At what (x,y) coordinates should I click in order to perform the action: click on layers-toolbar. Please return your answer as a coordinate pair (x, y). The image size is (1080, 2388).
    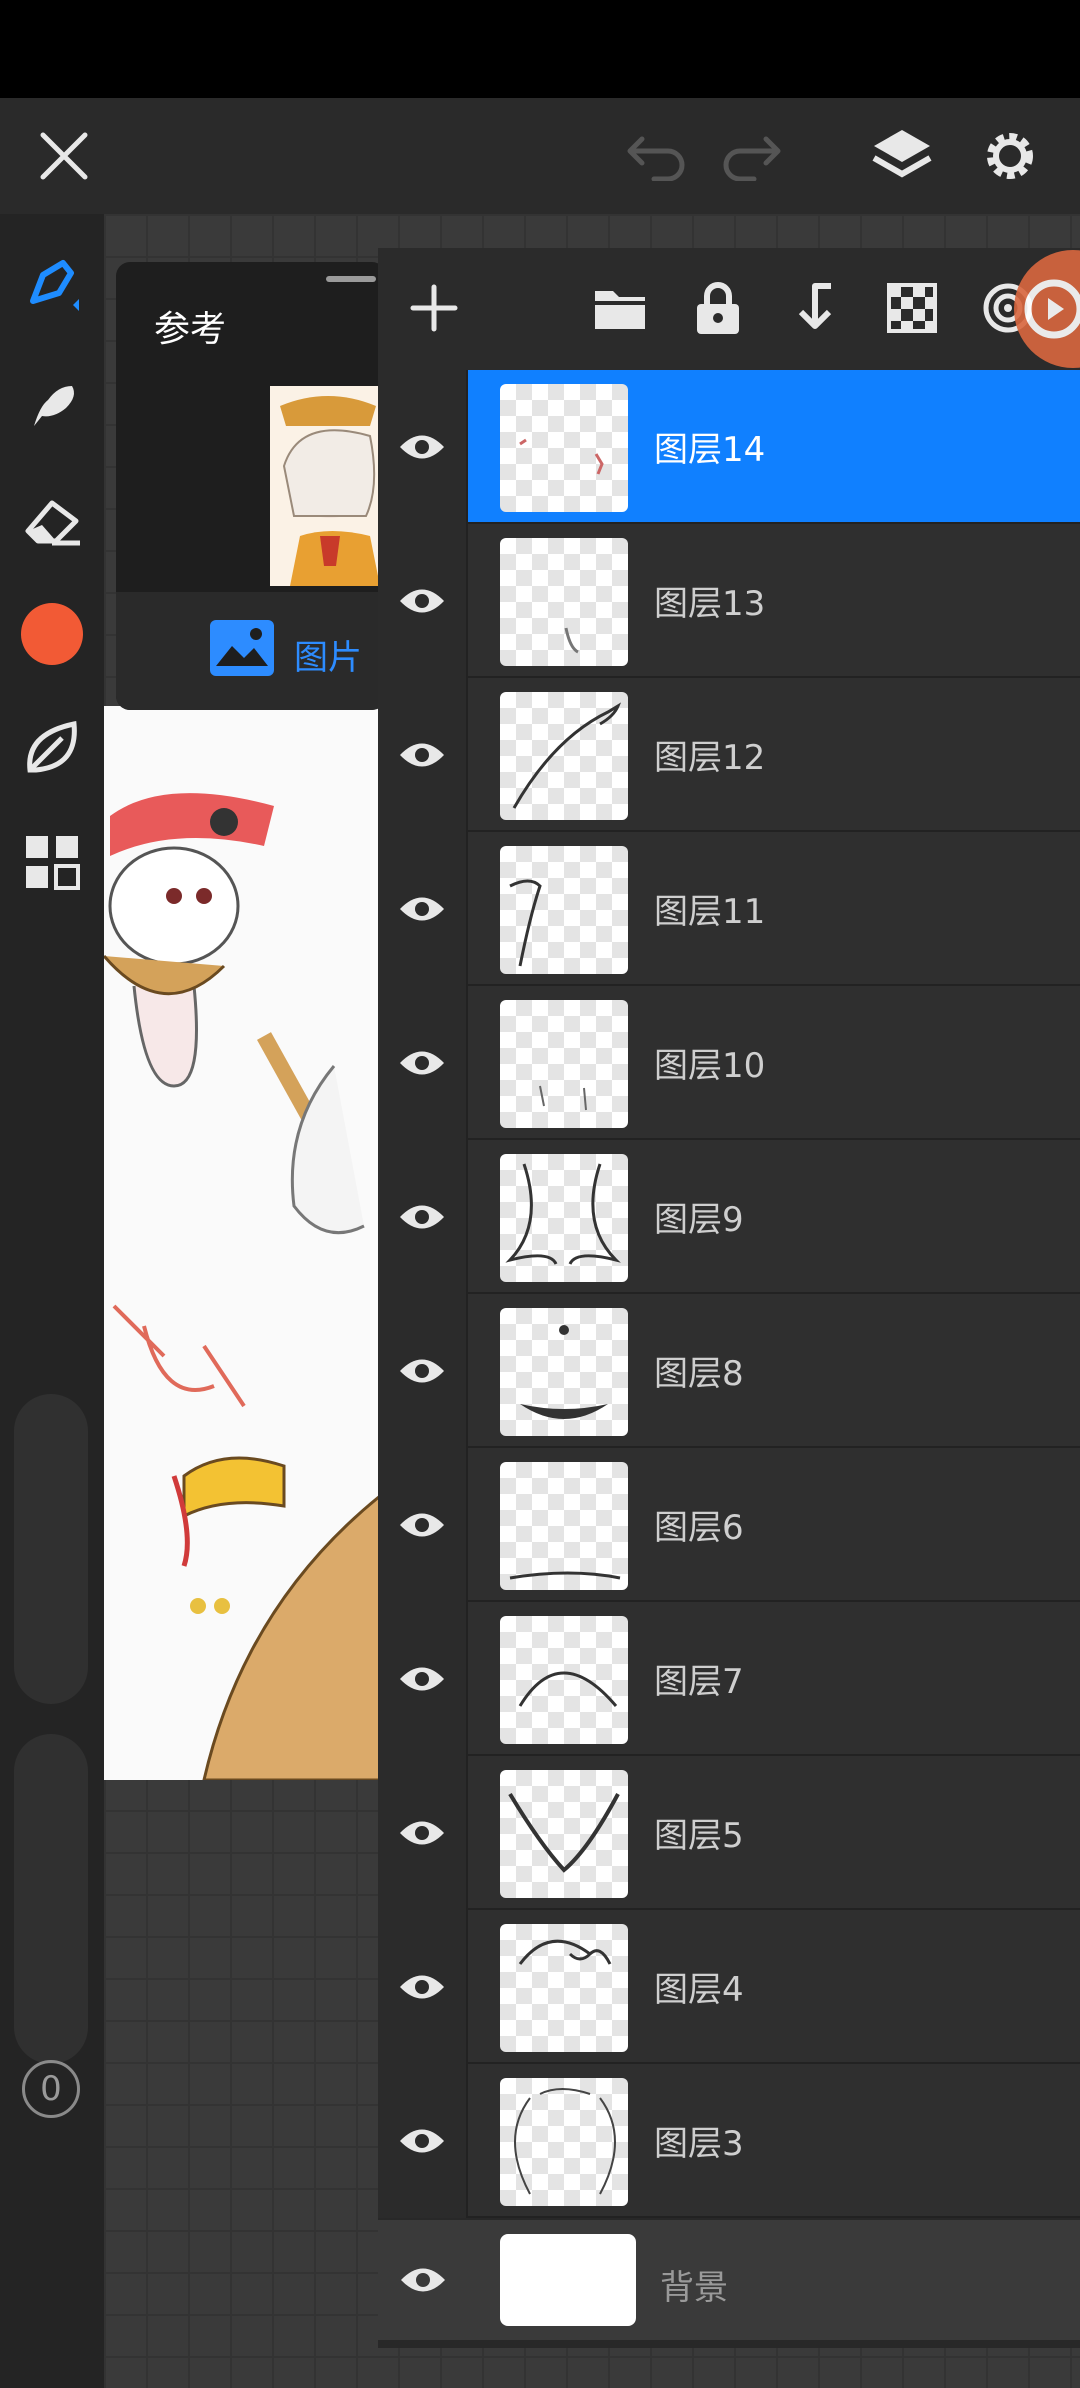
    Looking at the image, I should click on (729, 309).